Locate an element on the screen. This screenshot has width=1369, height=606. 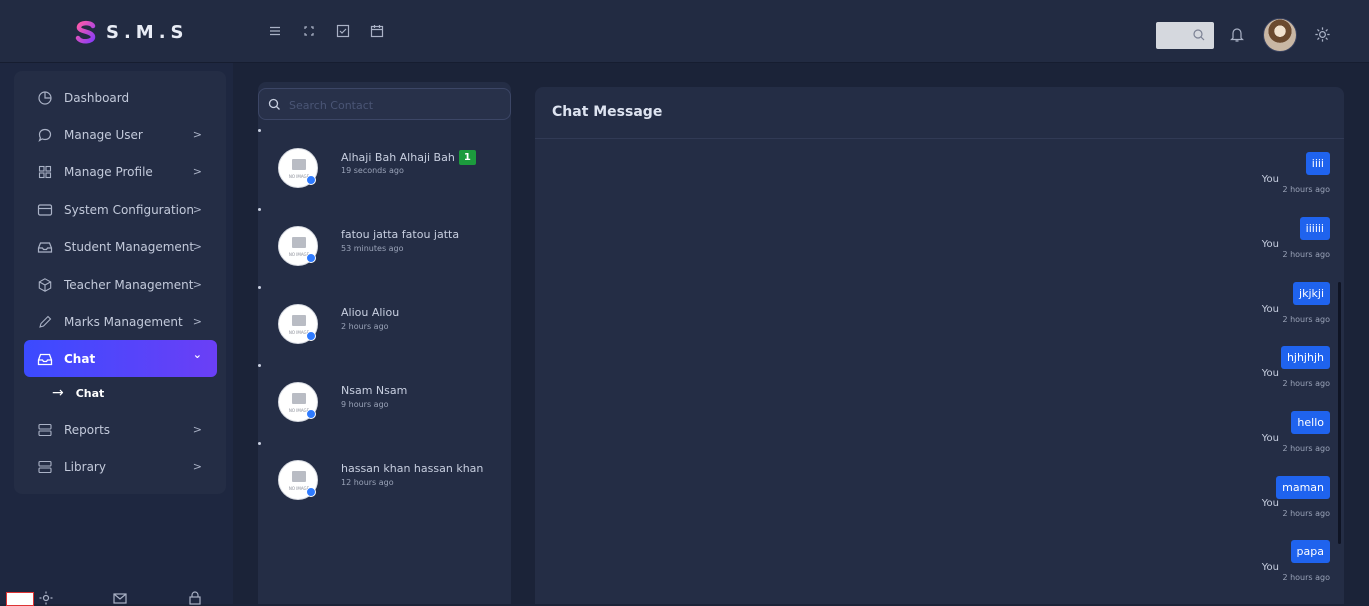
chat-message: hjhjhjh You 2 hours ago is located at coordinates (1260, 371).